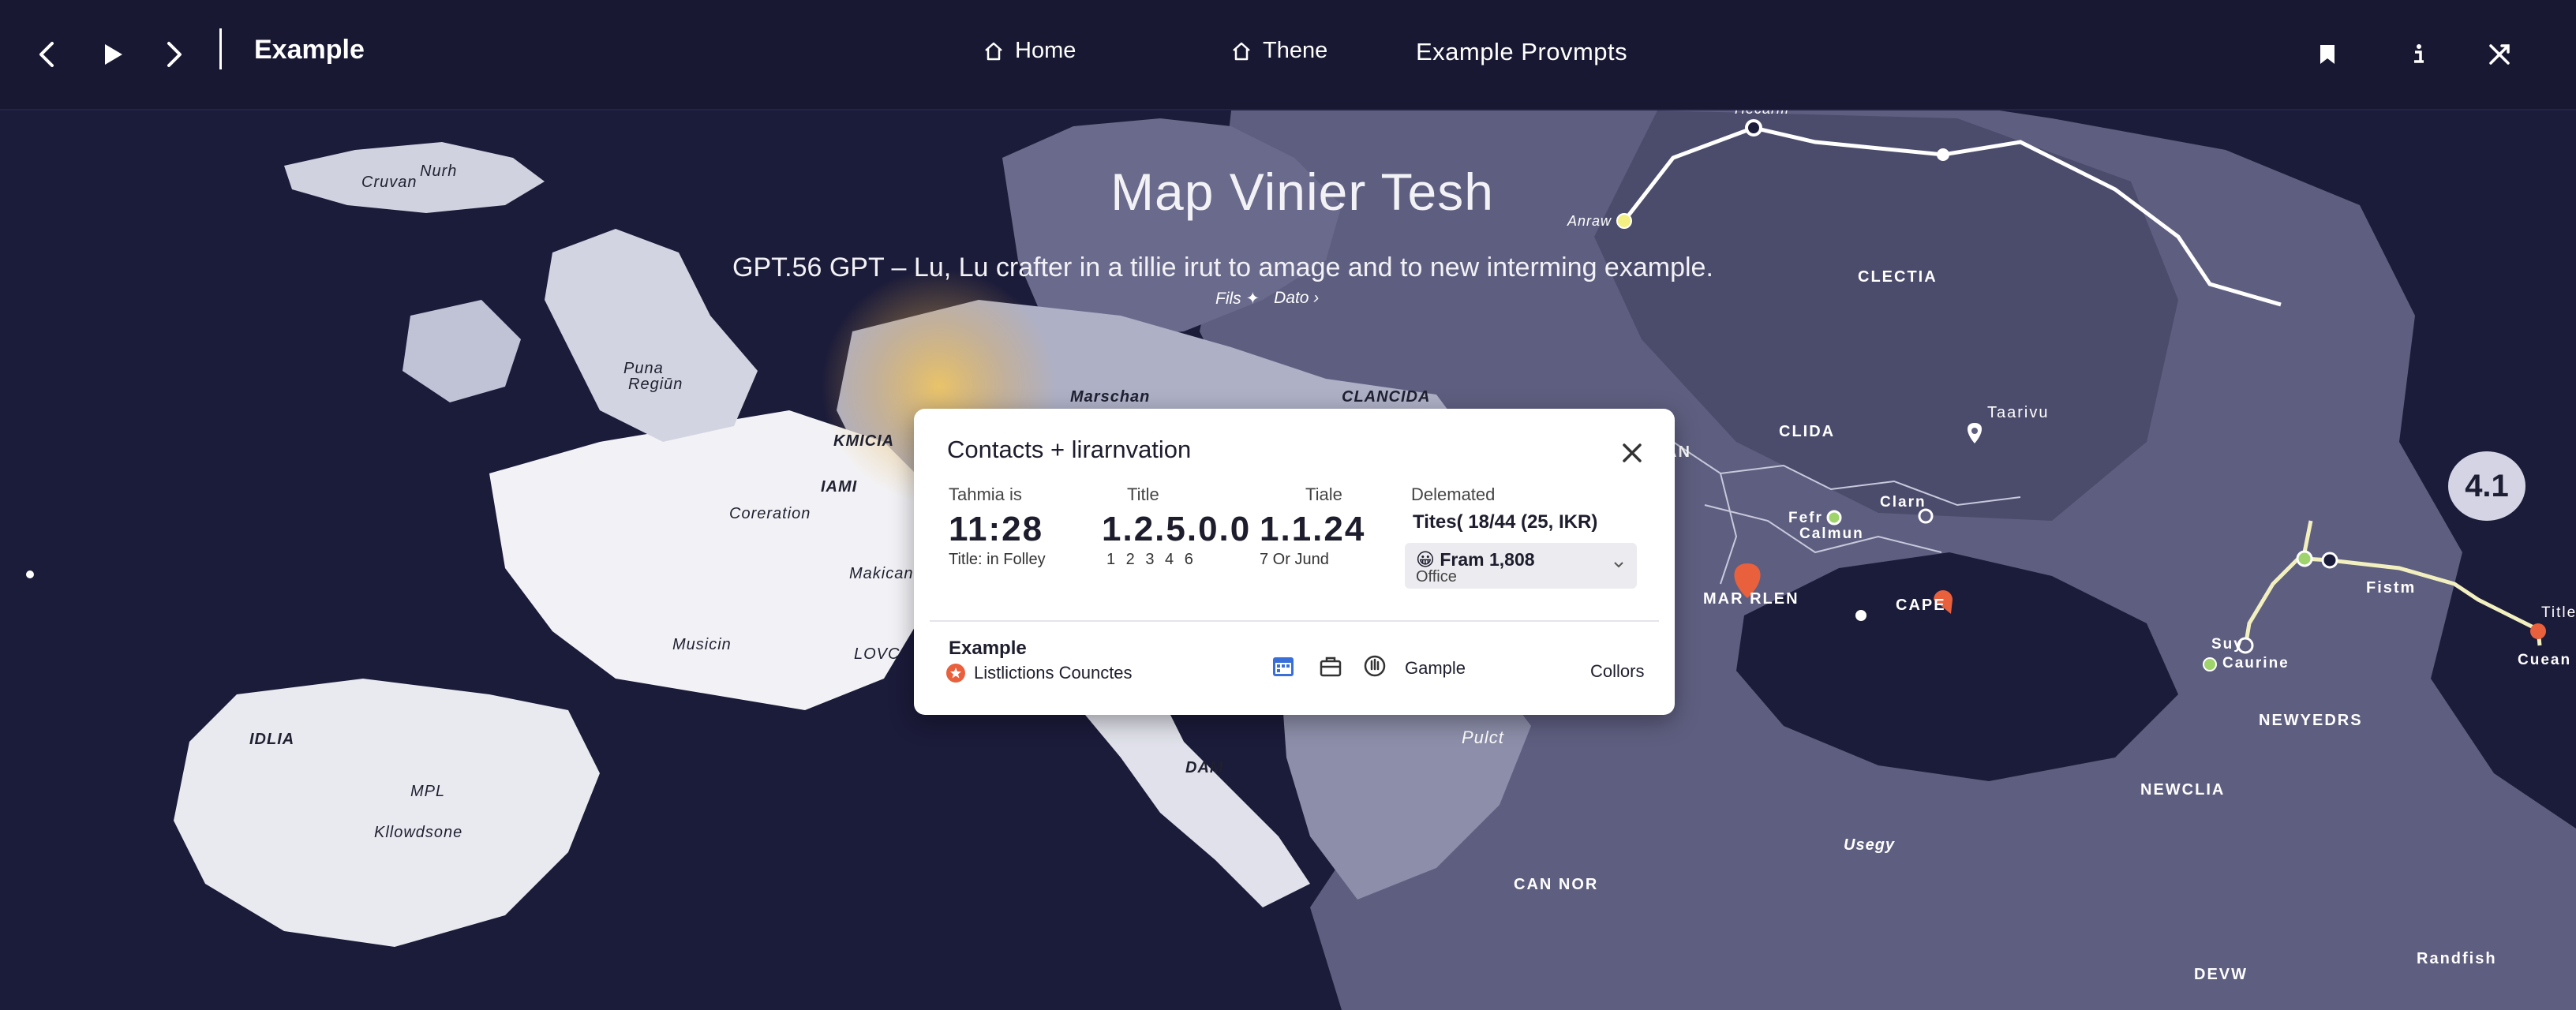  Describe the element at coordinates (1632, 453) in the screenshot. I see `close-icon` at that location.